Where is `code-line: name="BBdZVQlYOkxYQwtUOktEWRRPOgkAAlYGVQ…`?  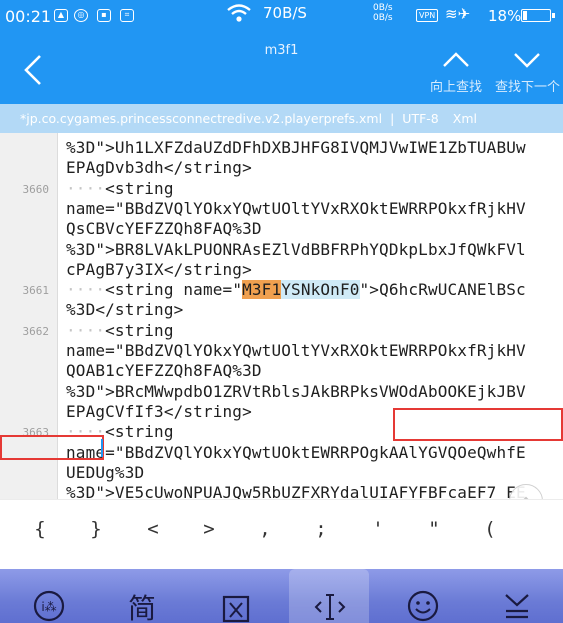 code-line: name="BBdZVQlYOkxYQwtUOktEWRRPOgkAAlYGVQ… is located at coordinates (296, 452).